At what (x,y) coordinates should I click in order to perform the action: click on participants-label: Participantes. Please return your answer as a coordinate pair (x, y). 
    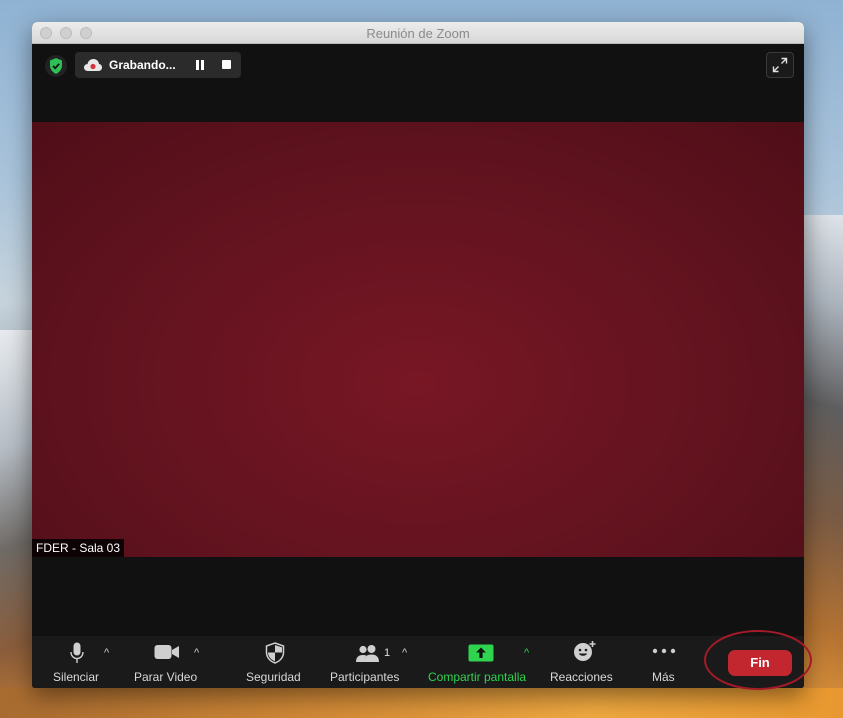
    Looking at the image, I should click on (365, 677).